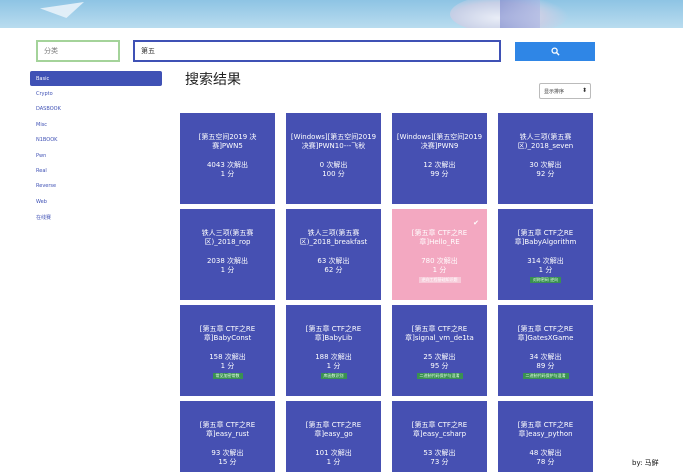 The width and height of the screenshot is (683, 472). What do you see at coordinates (476, 223) in the screenshot?
I see `check-icon: ✔` at bounding box center [476, 223].